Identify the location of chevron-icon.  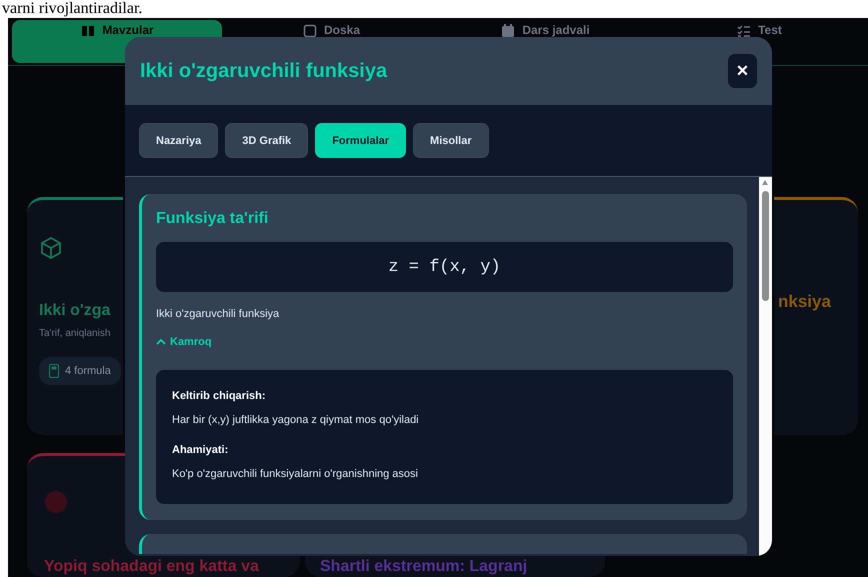
(161, 342).